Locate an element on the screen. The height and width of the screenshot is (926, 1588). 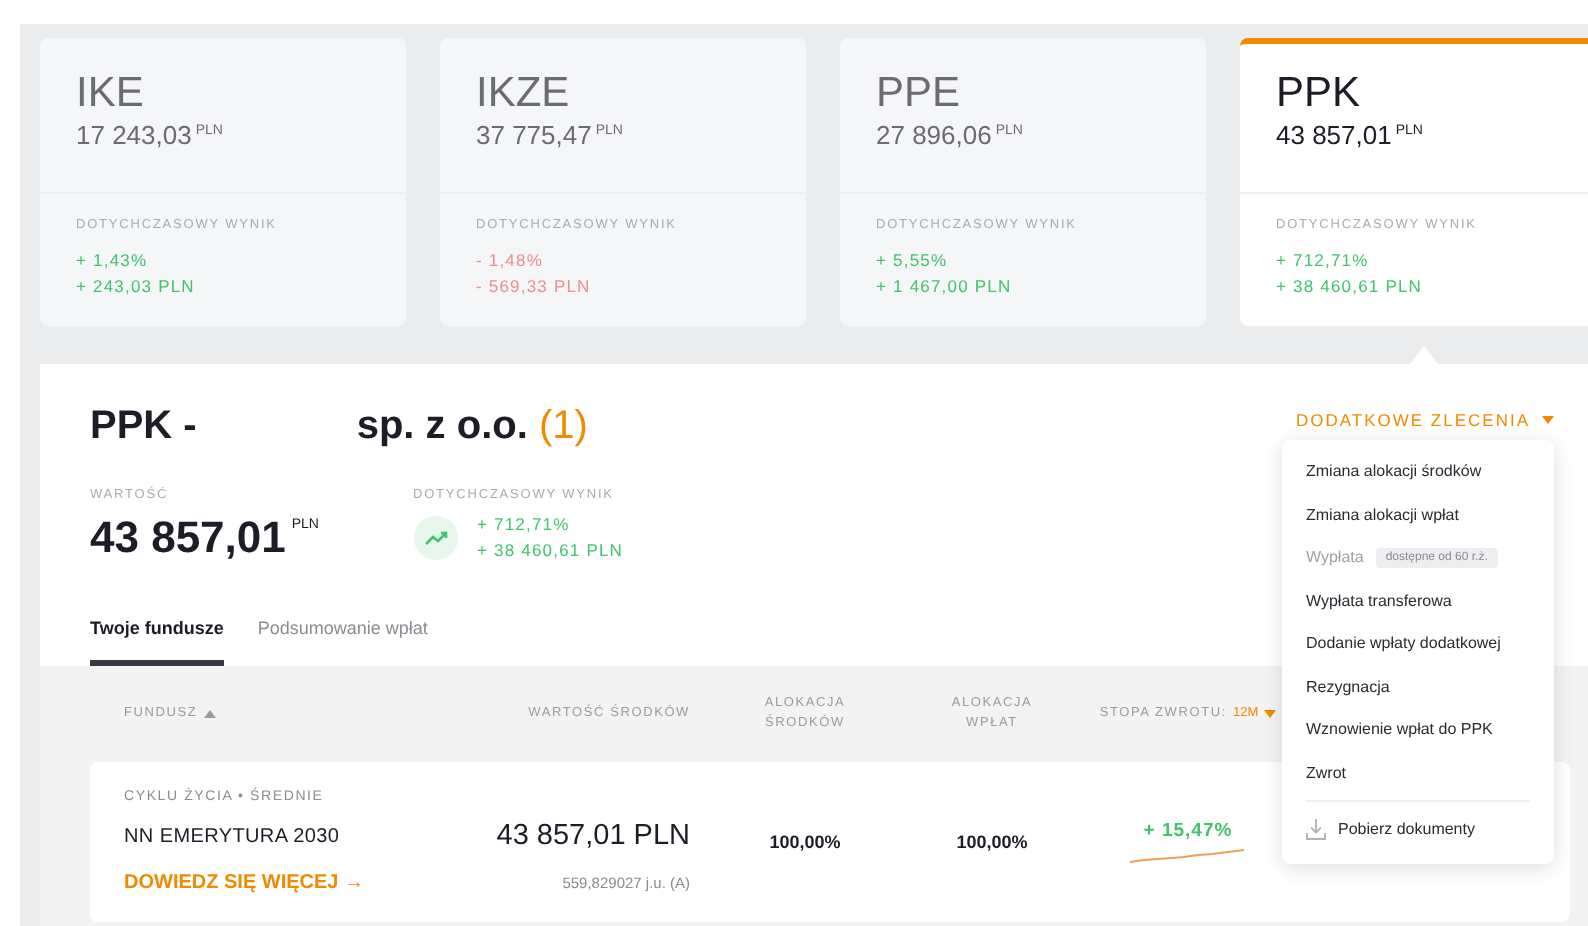
account-name: IKE is located at coordinates (111, 94).